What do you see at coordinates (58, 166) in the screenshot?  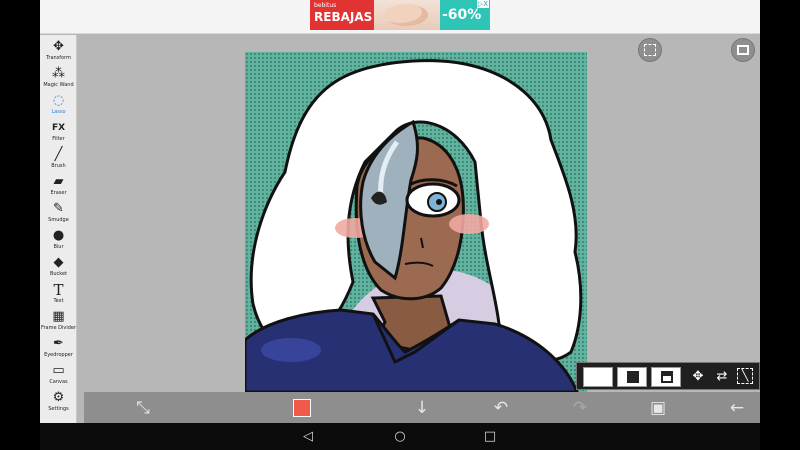 I see `tool-label: Brush` at bounding box center [58, 166].